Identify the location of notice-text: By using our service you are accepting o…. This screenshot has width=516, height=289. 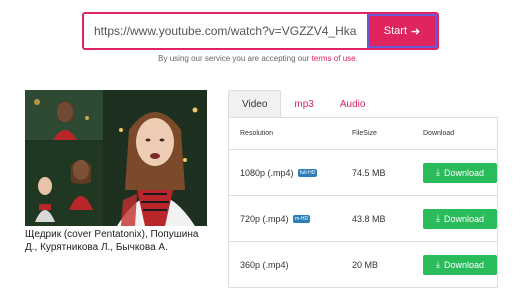
(235, 58).